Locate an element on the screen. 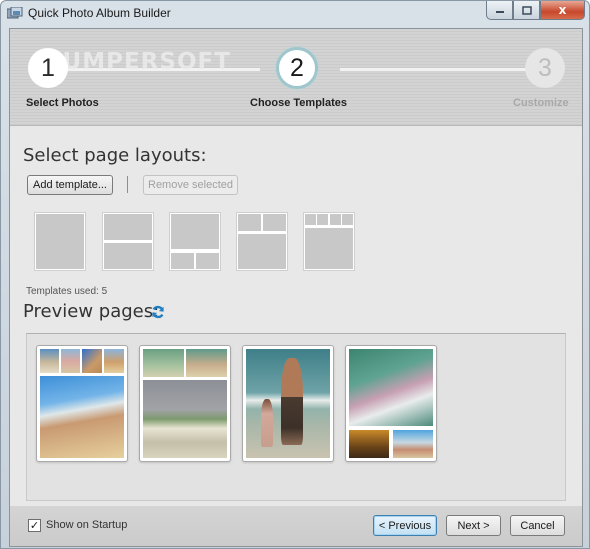 The image size is (590, 549). close-button: x is located at coordinates (562, 10).